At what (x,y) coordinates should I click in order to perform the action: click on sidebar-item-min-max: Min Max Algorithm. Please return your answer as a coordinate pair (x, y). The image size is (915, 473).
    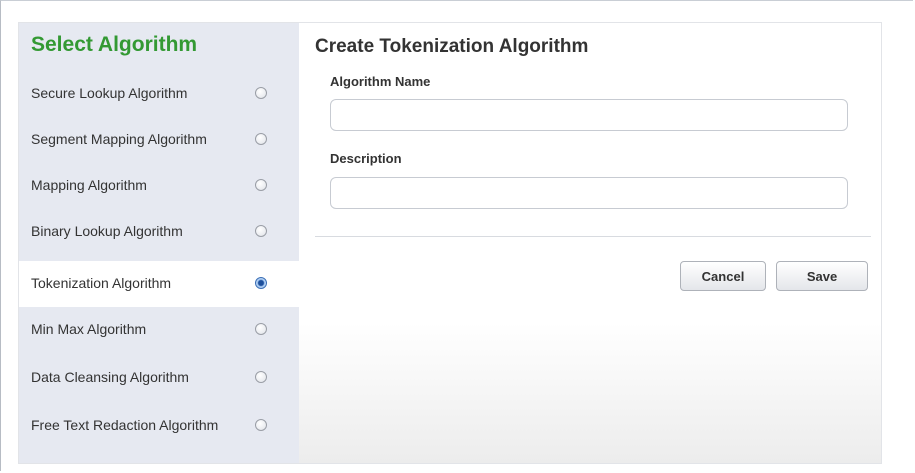
    Looking at the image, I should click on (159, 330).